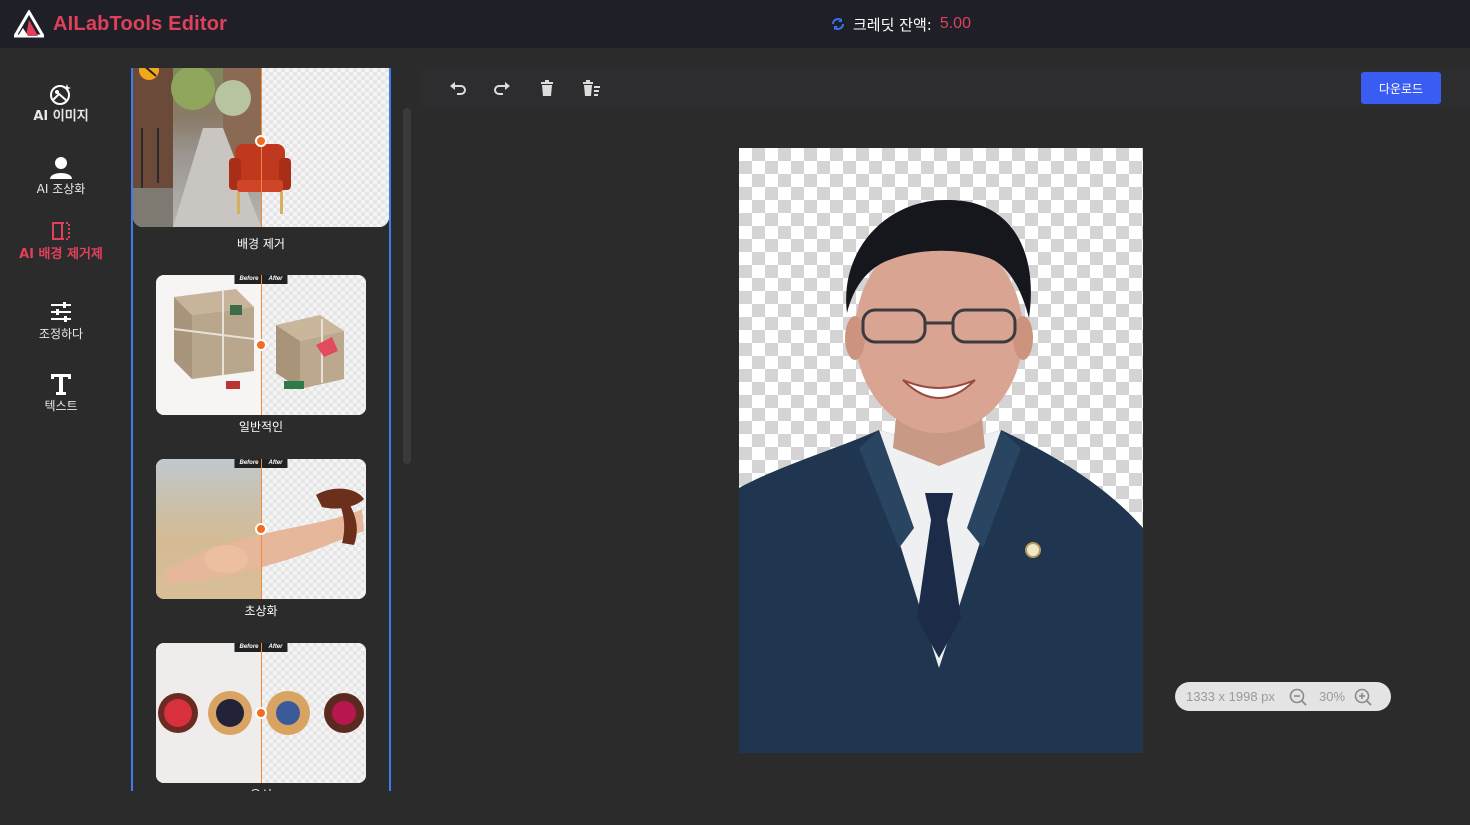 This screenshot has width=1470, height=825. Describe the element at coordinates (61, 241) in the screenshot. I see `nav-ai-background-remove: AI 배경 제거제` at that location.